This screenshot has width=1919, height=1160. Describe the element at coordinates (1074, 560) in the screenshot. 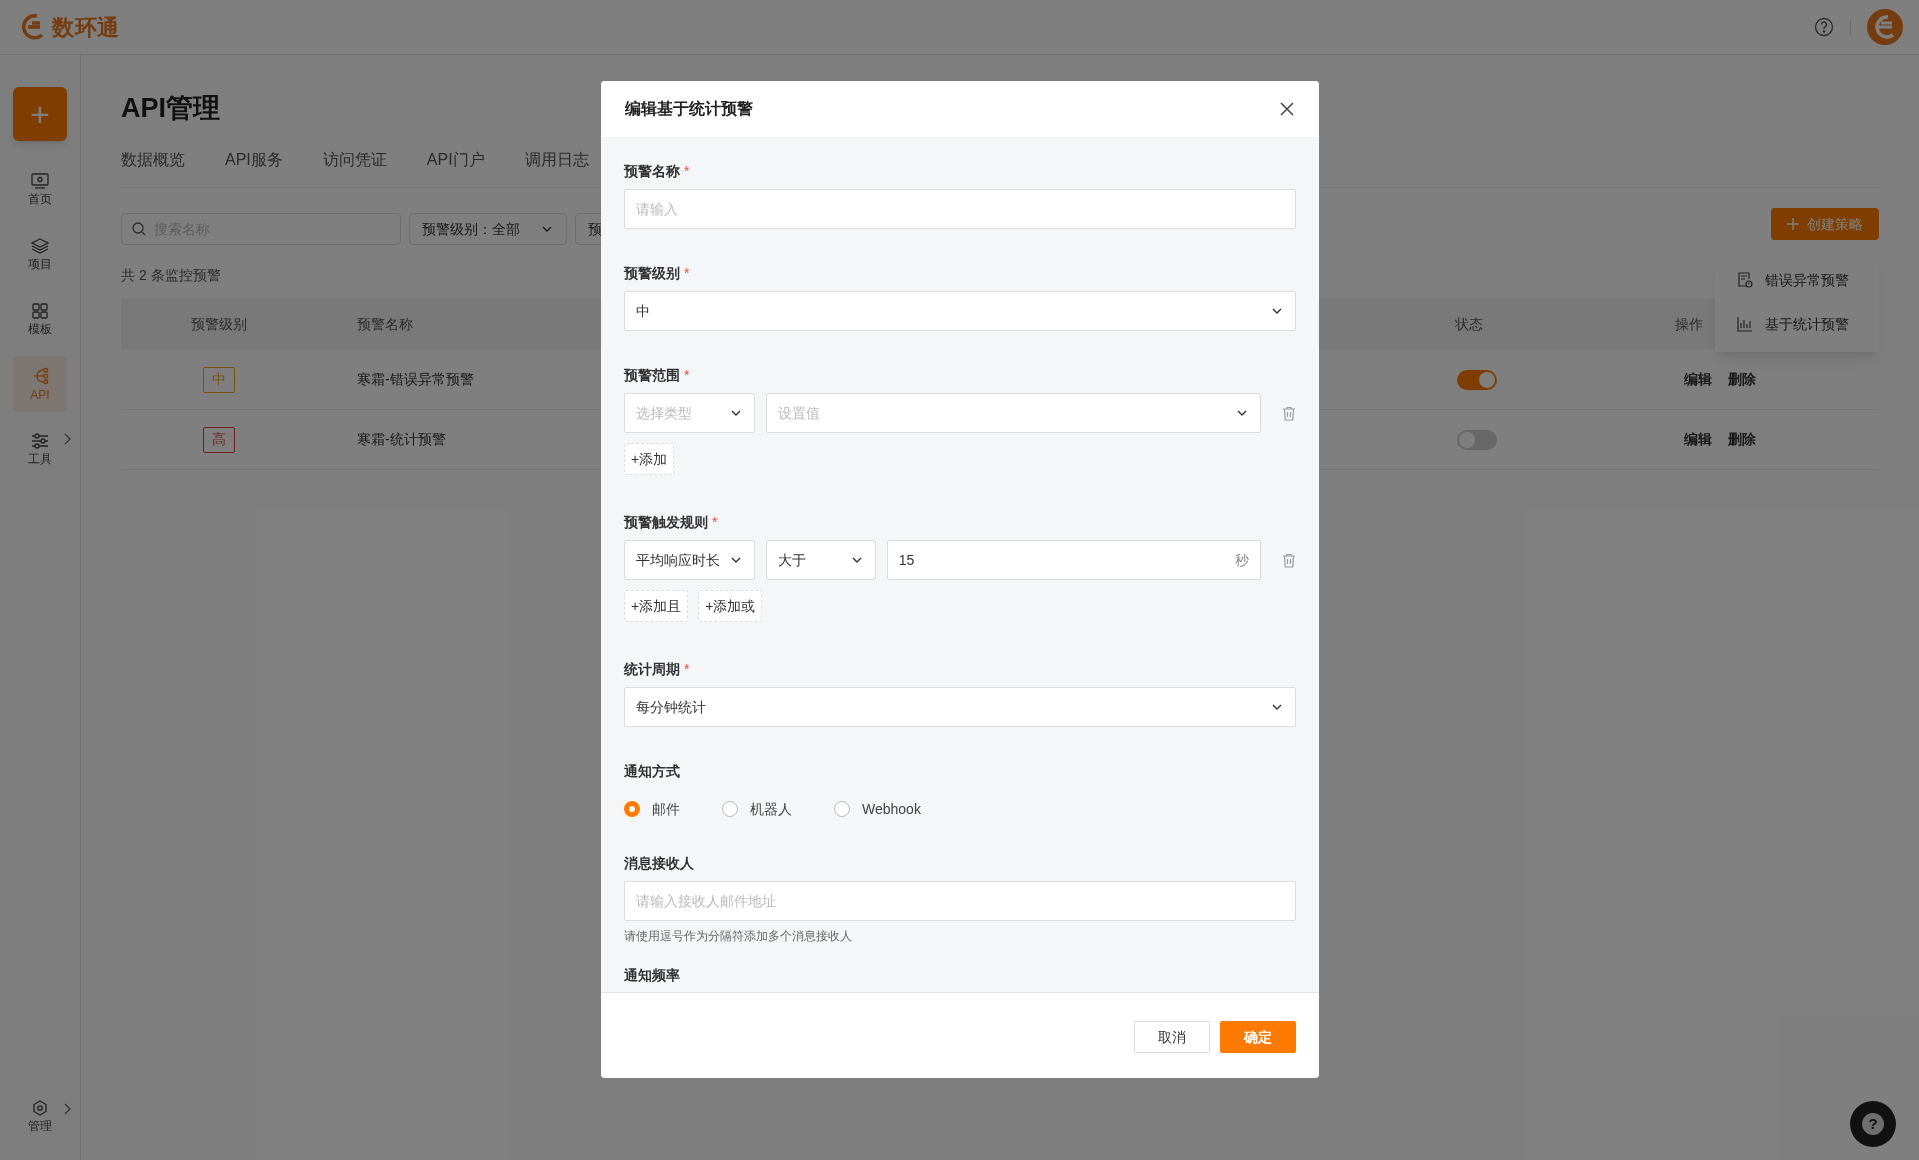

I see `number-input: 15 秒` at that location.